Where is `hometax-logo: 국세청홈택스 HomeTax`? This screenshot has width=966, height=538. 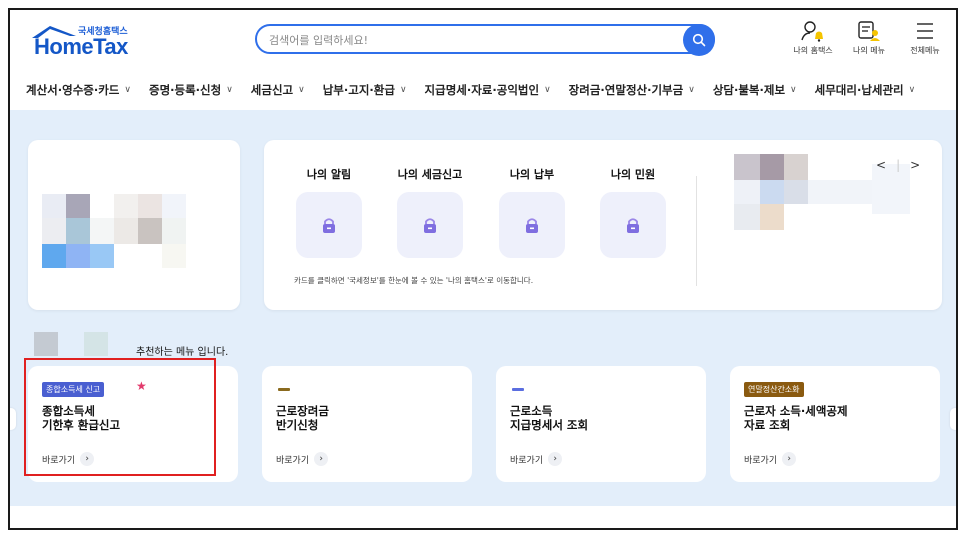 hometax-logo: 국세청홈택스 HomeTax is located at coordinates (83, 40).